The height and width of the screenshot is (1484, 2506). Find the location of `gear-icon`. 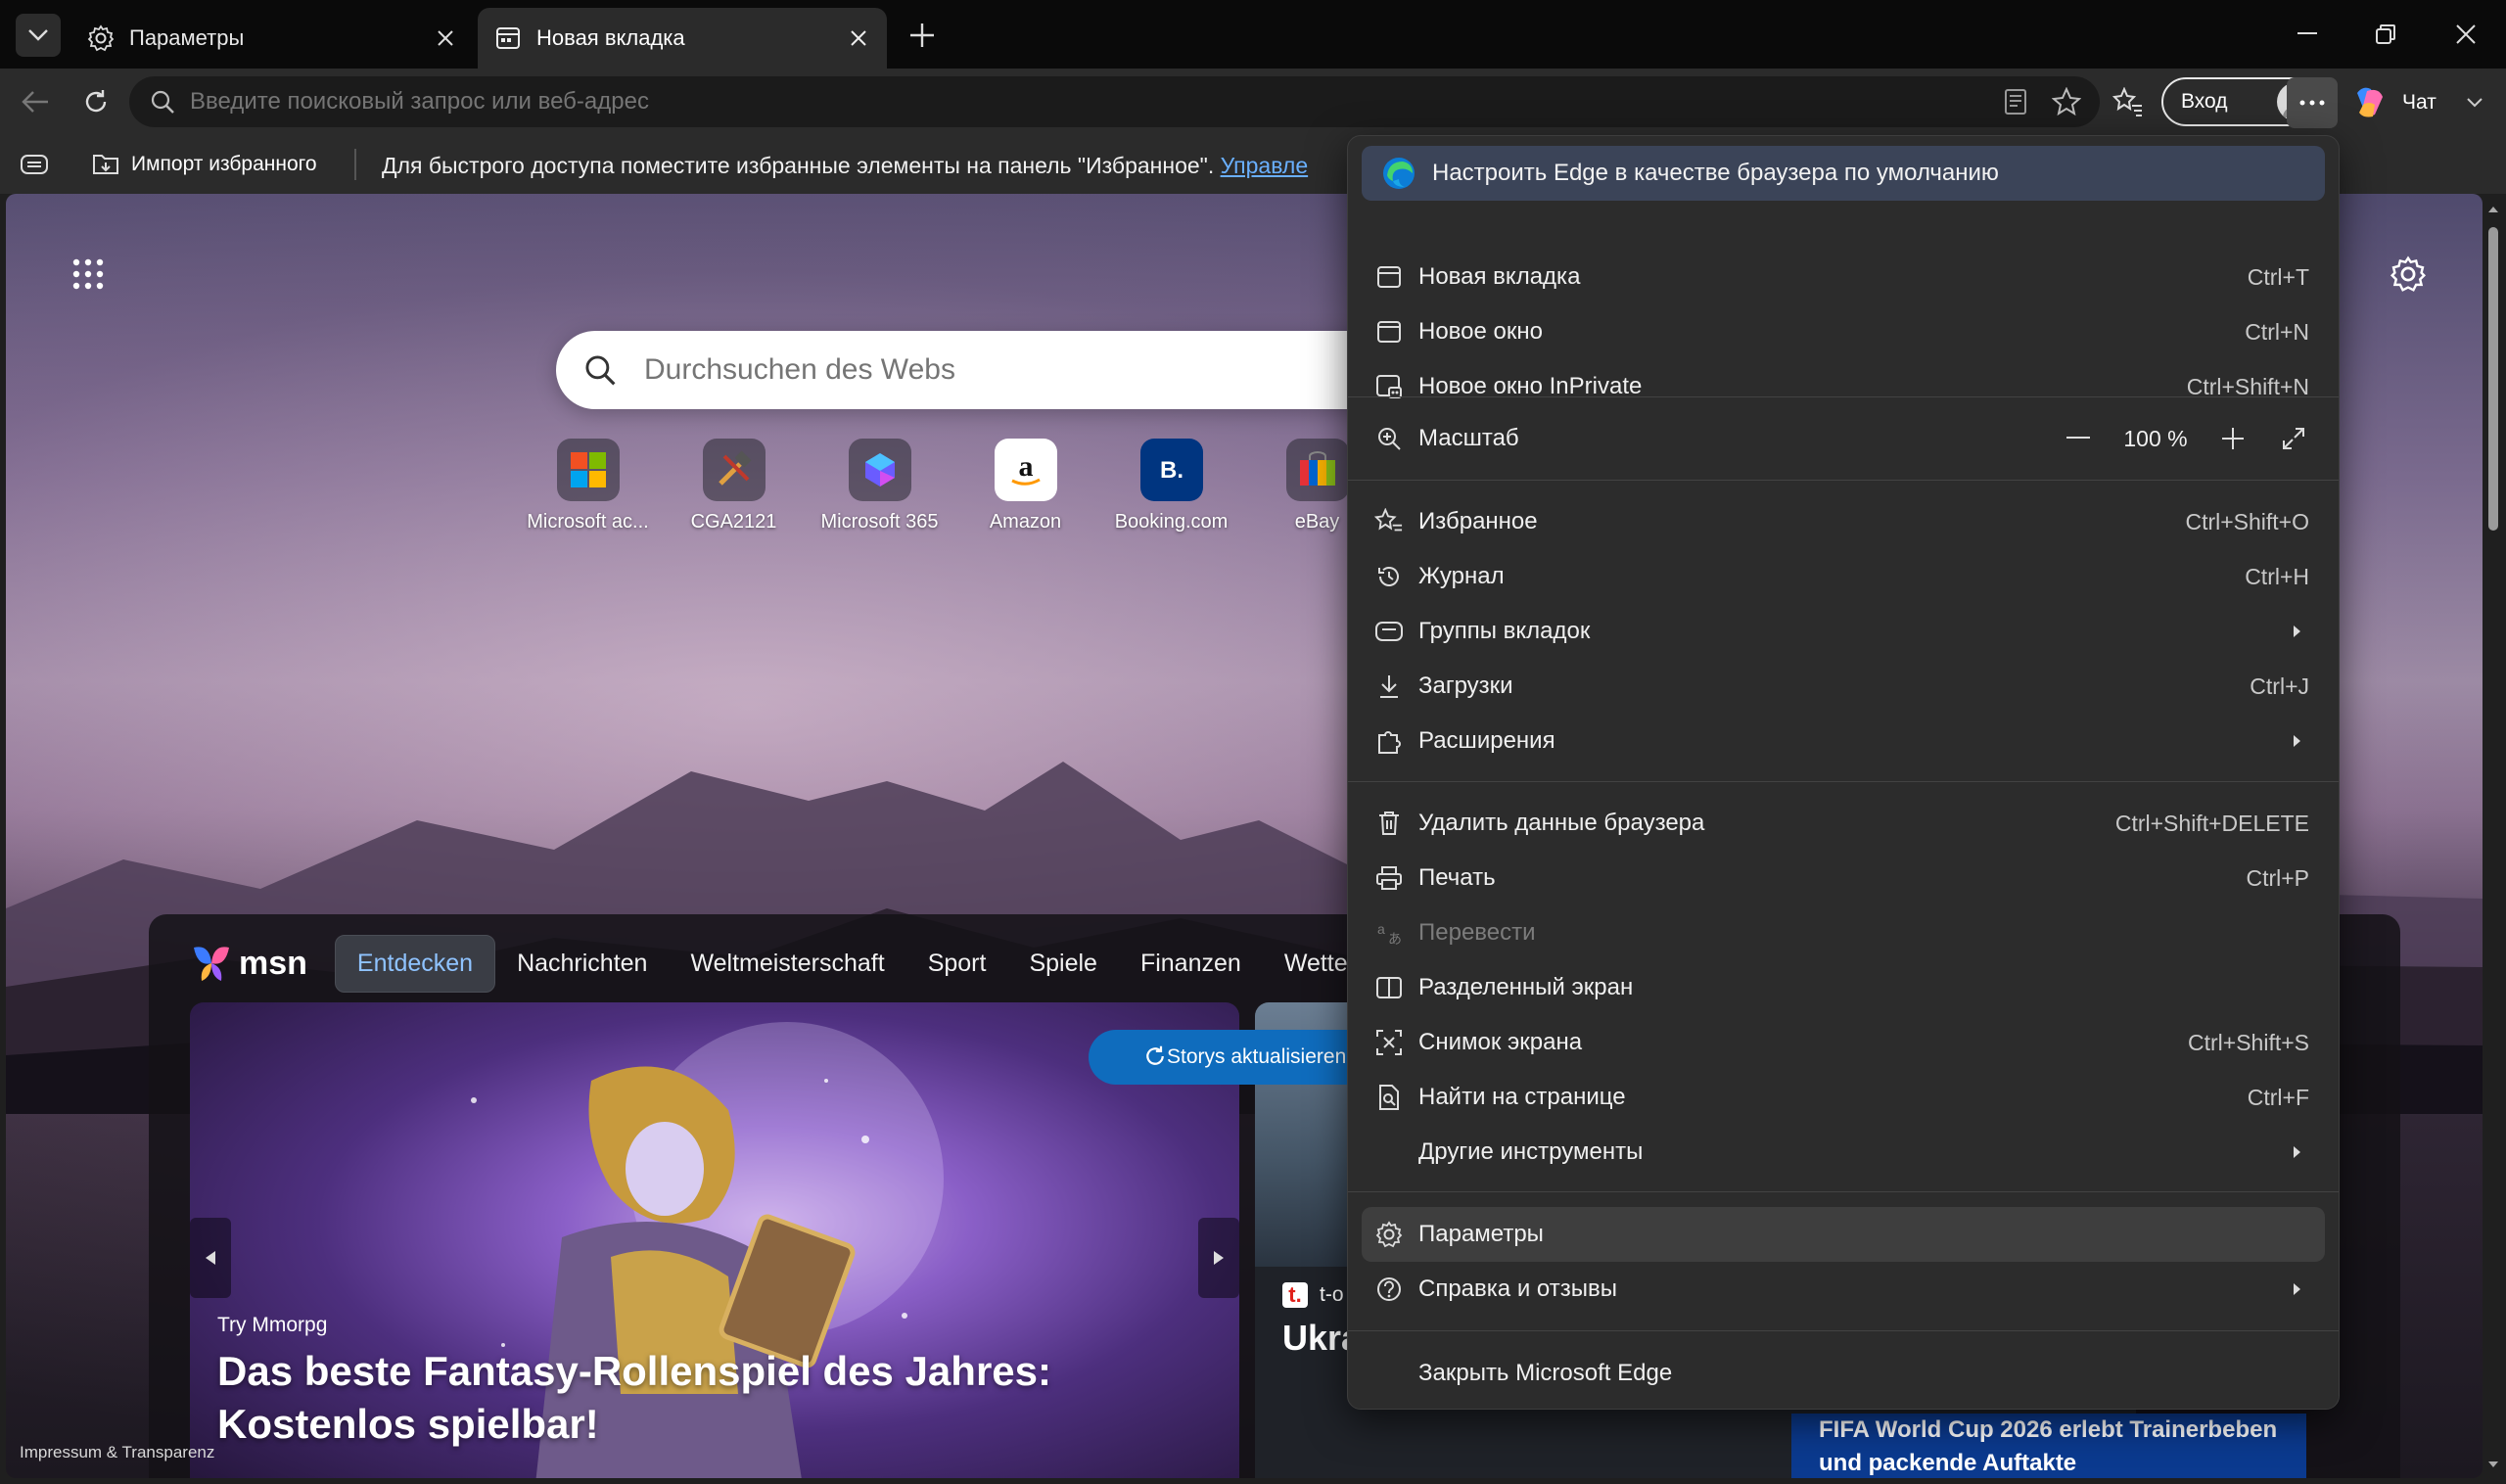

gear-icon is located at coordinates (2408, 273).